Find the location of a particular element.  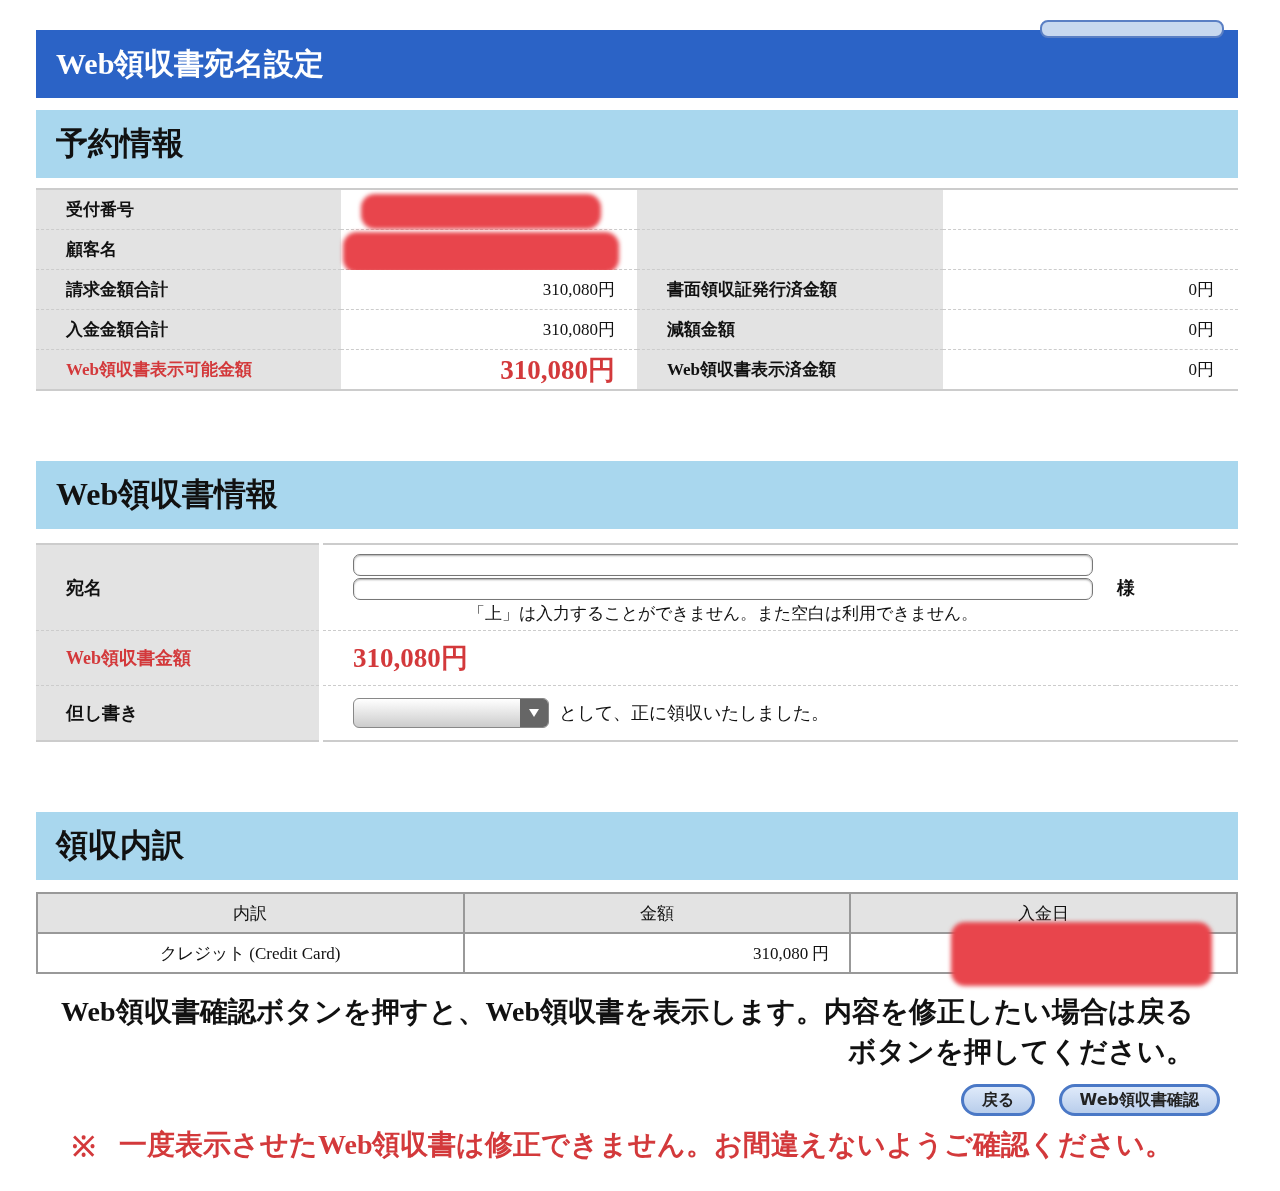

button-edge is located at coordinates (1132, 29).